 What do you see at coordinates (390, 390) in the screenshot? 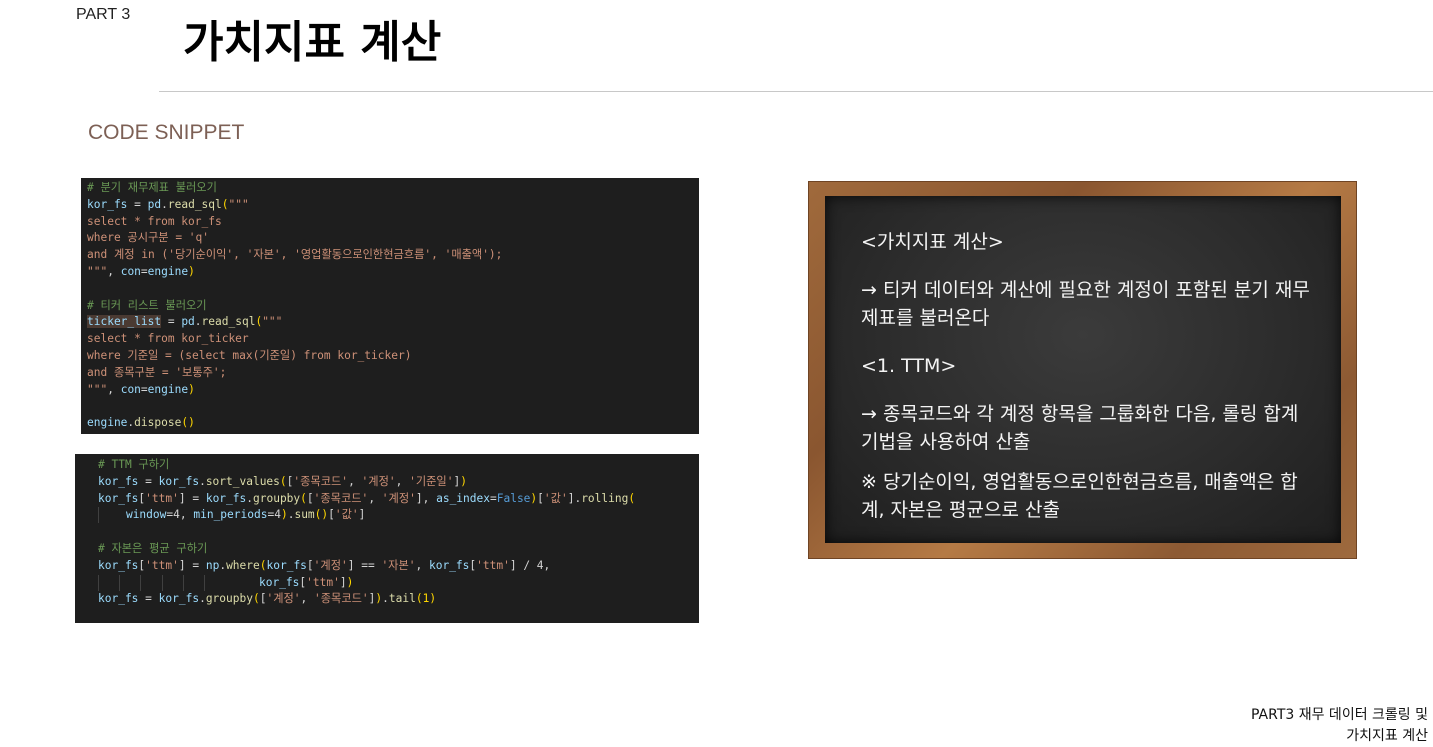
I see `code-line: """, con=engine)` at bounding box center [390, 390].